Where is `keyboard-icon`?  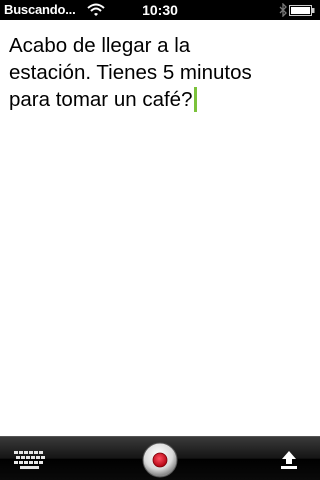 keyboard-icon is located at coordinates (30, 460).